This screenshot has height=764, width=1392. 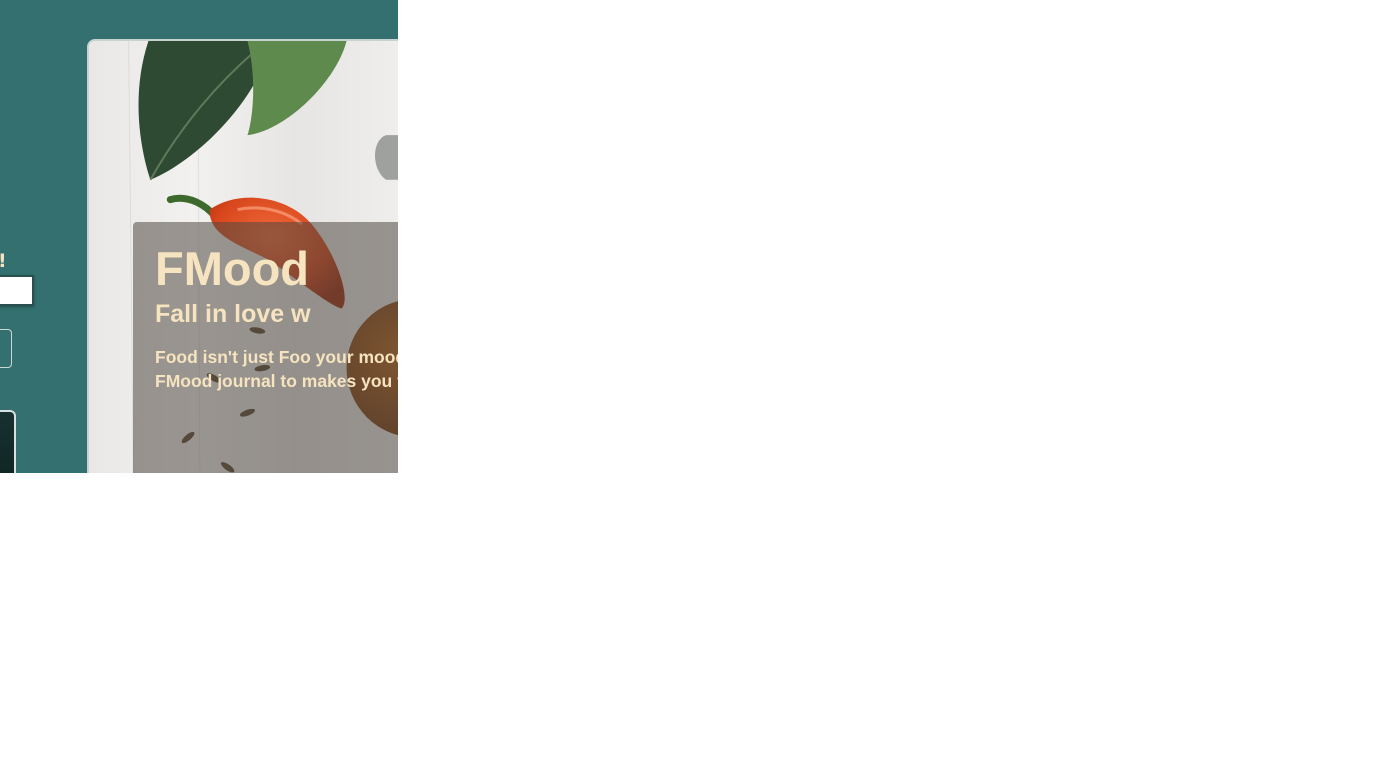 What do you see at coordinates (6, 348) in the screenshot?
I see `submit-button` at bounding box center [6, 348].